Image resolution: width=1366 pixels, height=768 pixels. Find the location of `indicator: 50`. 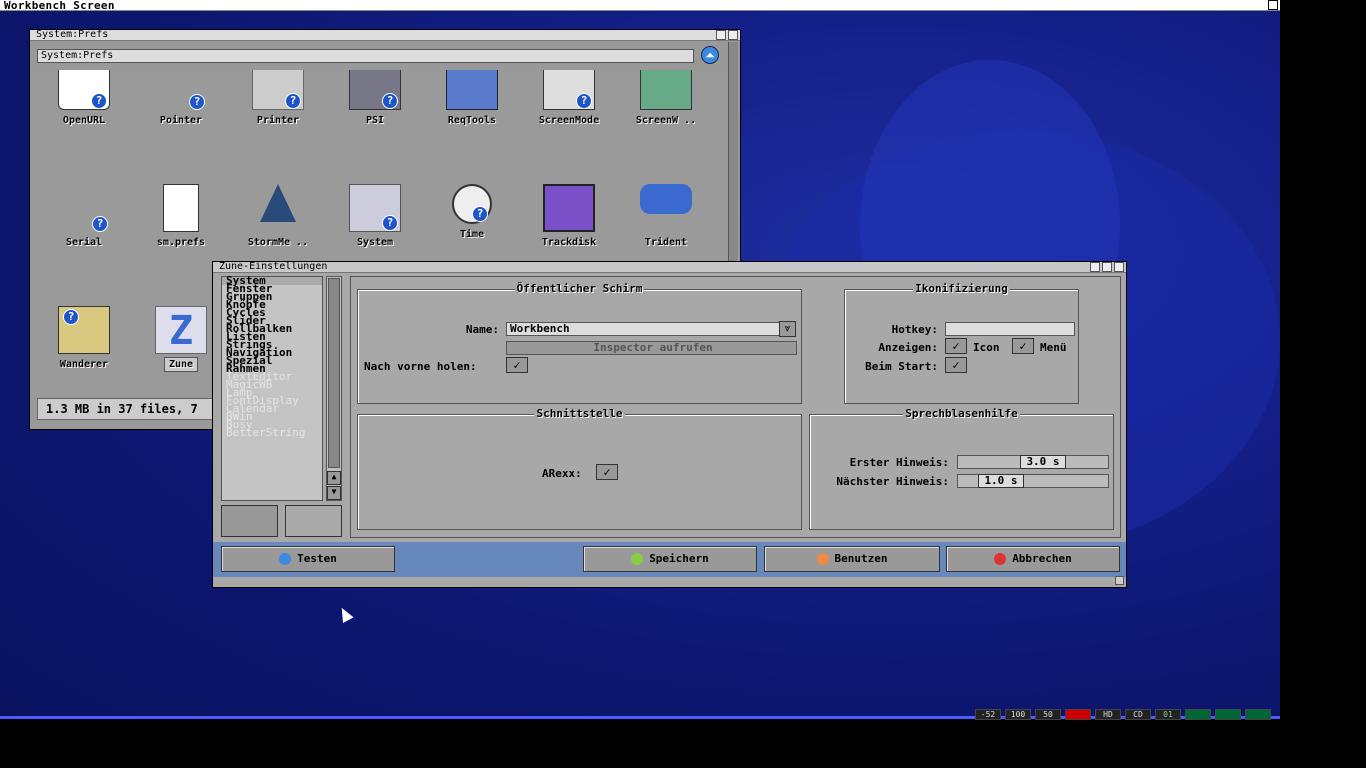

indicator: 50 is located at coordinates (1048, 714).